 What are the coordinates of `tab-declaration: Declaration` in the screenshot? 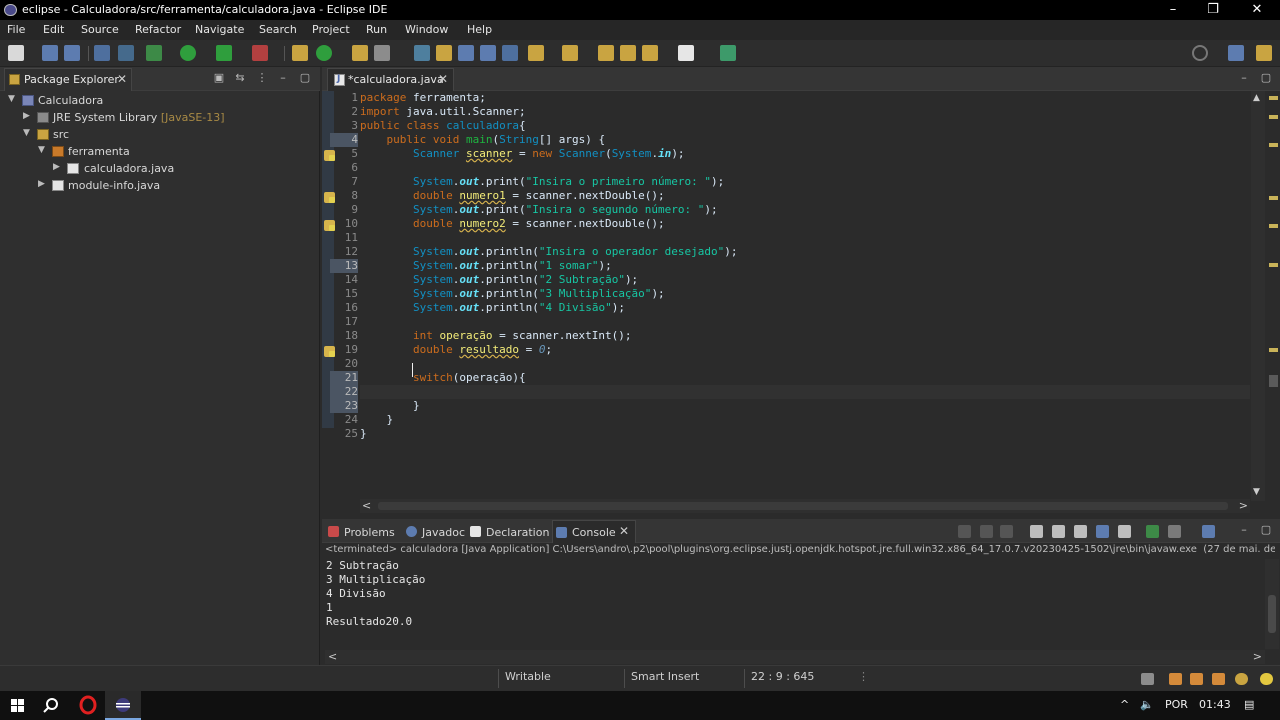 It's located at (509, 532).